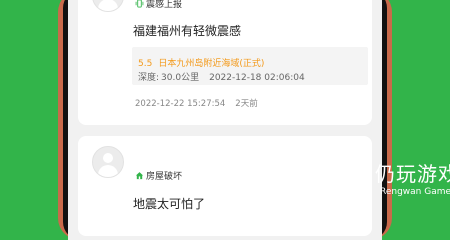 The width and height of the screenshot is (450, 240). Describe the element at coordinates (149, 78) in the screenshot. I see `quake-depth-label: 深度:` at that location.